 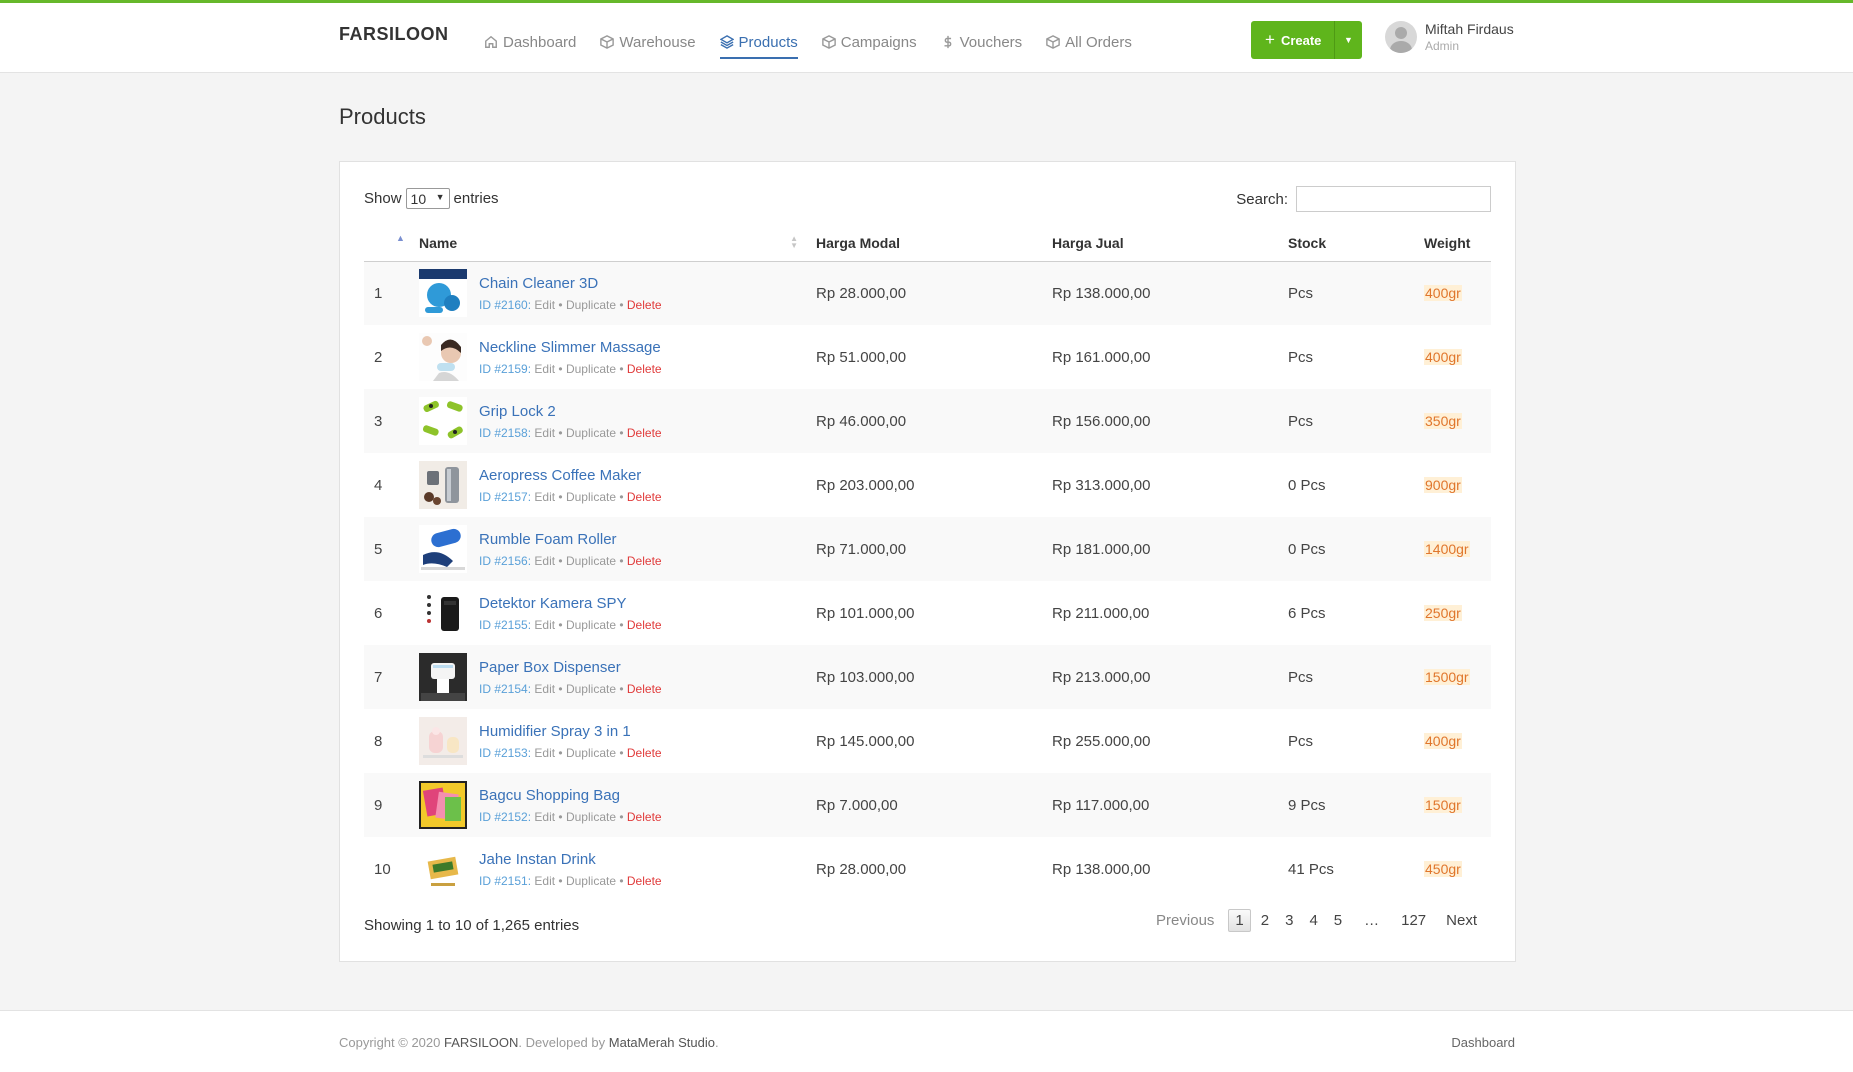 I want to click on nav-item-campaigns: Campaigns, so click(x=869, y=42).